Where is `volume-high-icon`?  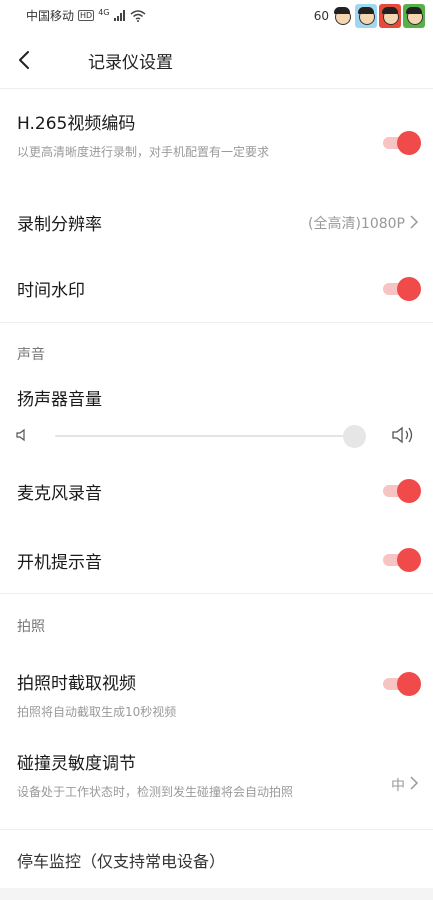
volume-high-icon is located at coordinates (402, 435).